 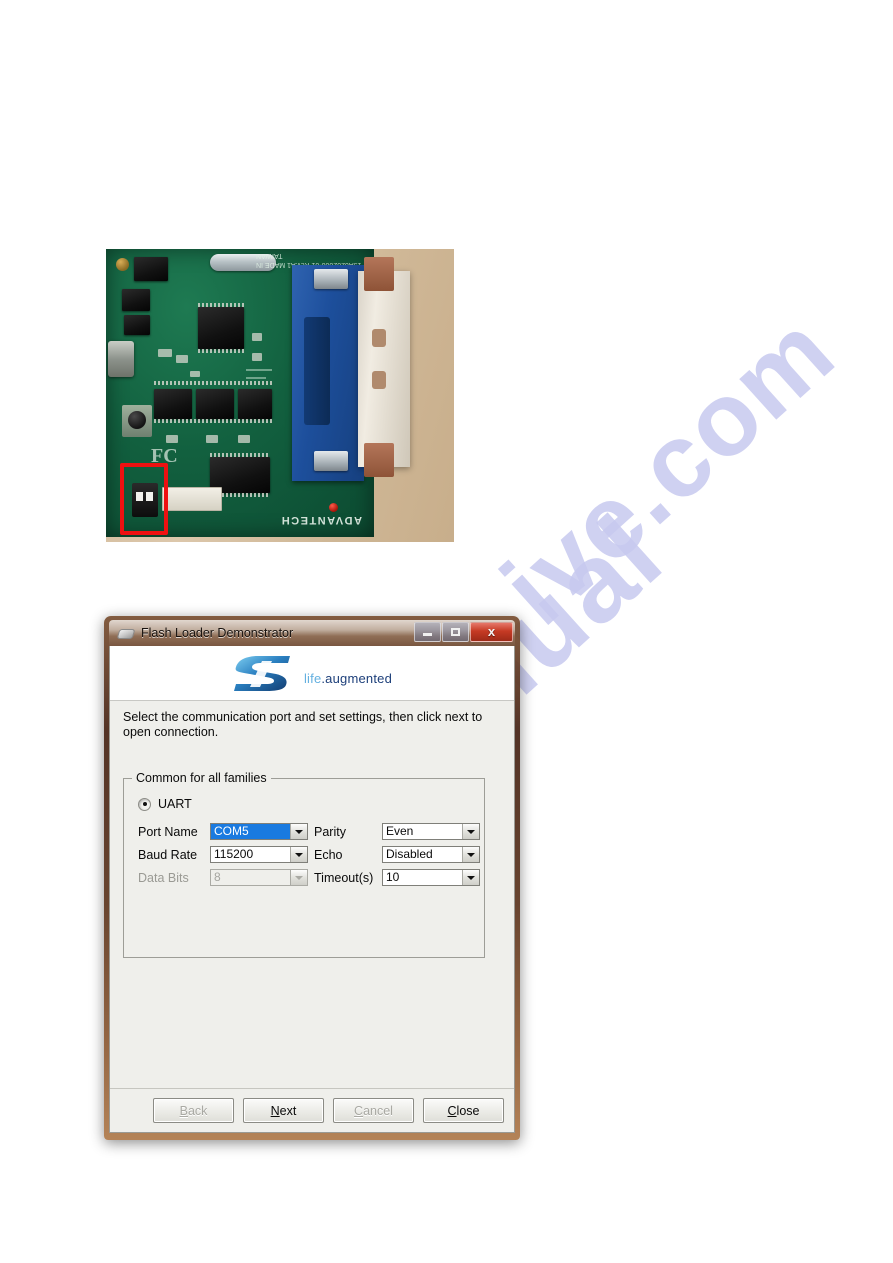 What do you see at coordinates (344, 877) in the screenshot?
I see `timeout-label: Timeout(s)` at bounding box center [344, 877].